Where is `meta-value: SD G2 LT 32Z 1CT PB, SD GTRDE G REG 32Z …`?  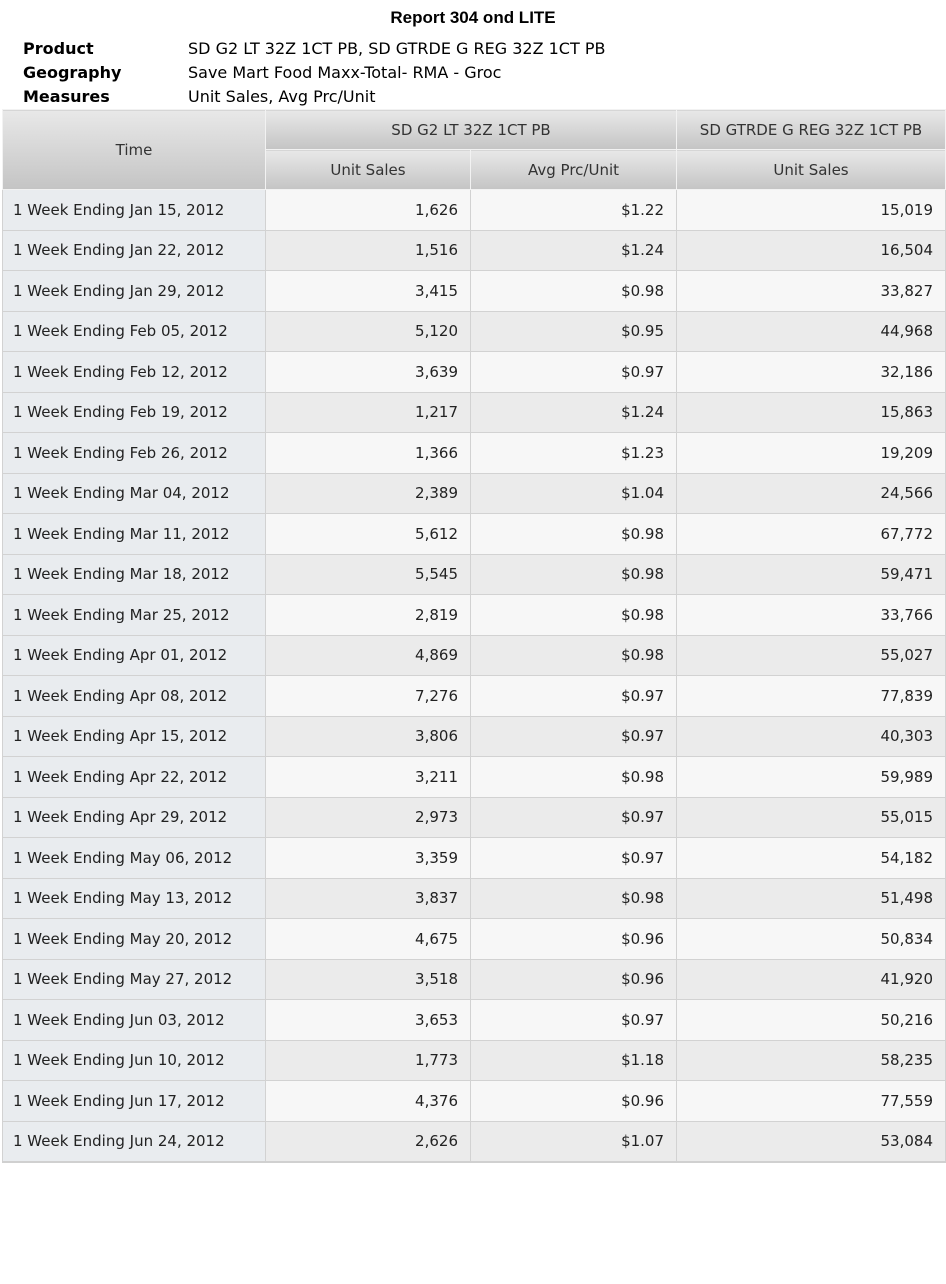 meta-value: SD G2 LT 32Z 1CT PB, SD GTRDE G REG 32Z … is located at coordinates (397, 48).